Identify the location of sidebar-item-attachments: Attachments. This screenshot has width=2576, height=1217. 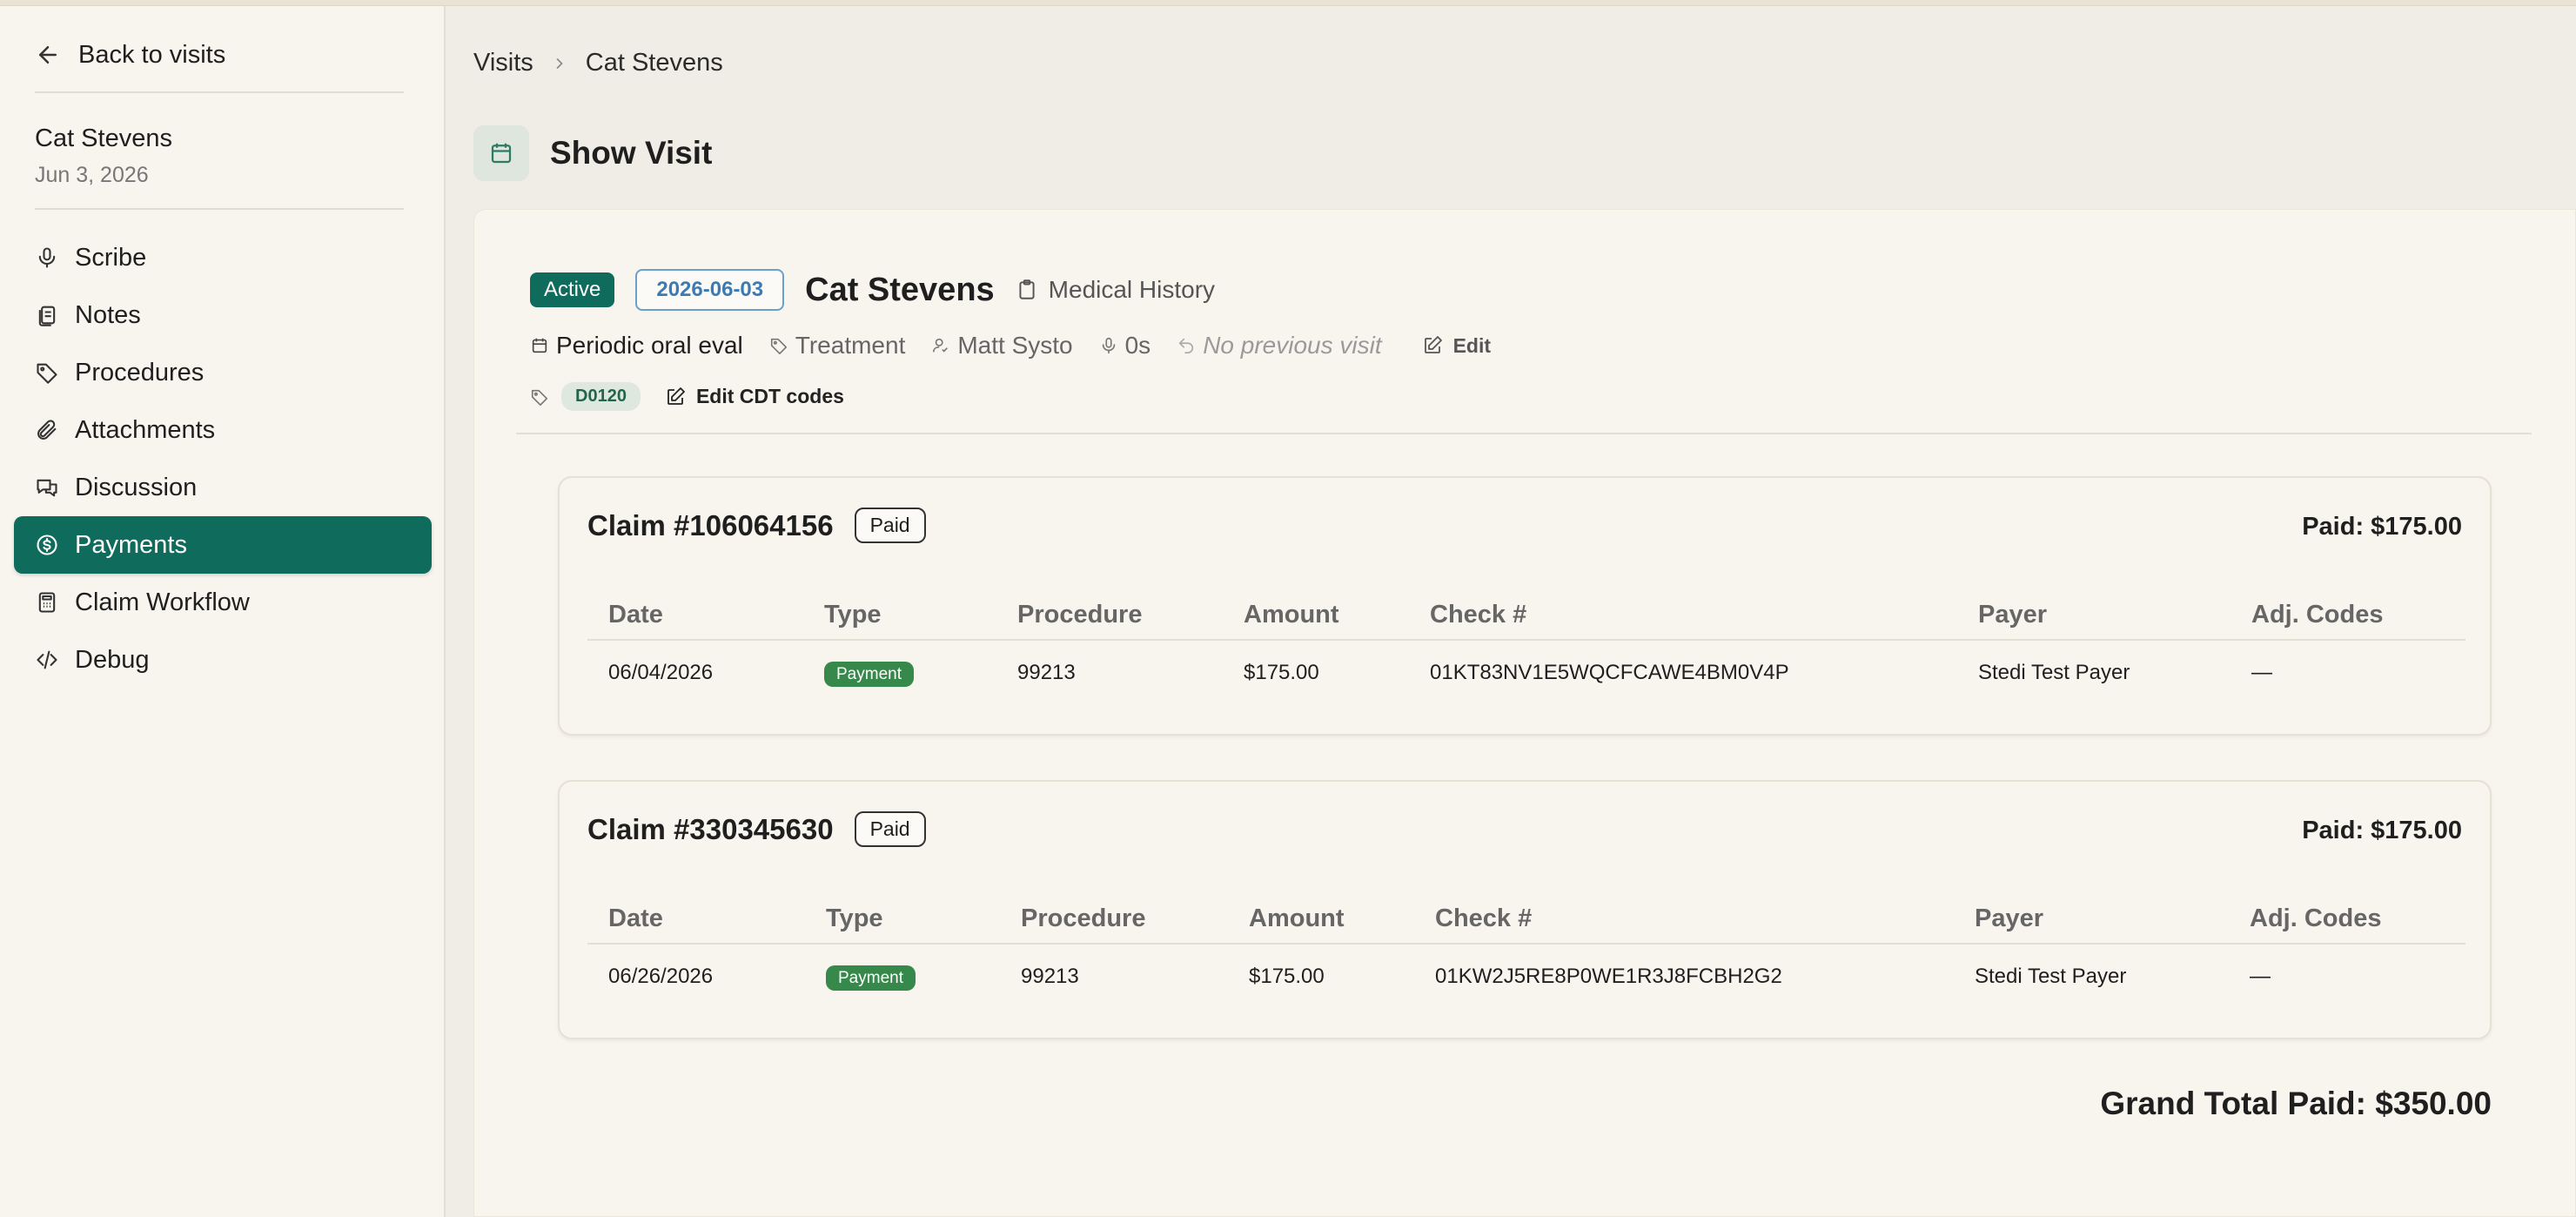
(223, 430).